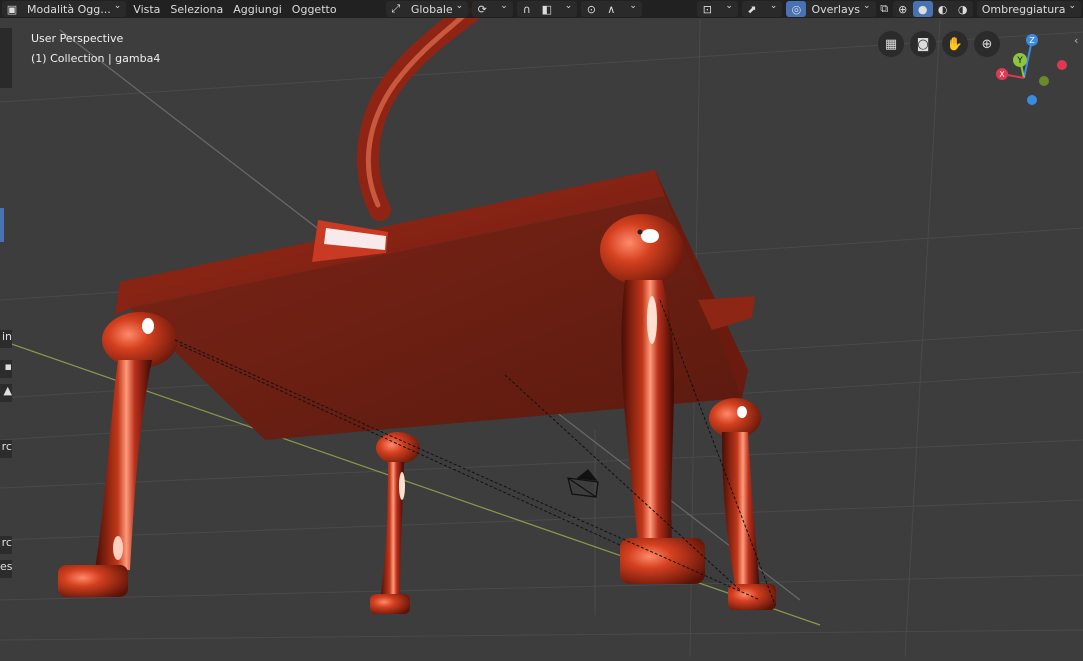 Image resolution: width=1083 pixels, height=661 pixels. What do you see at coordinates (396, 8) in the screenshot?
I see `transform-orientation-icon: ⤢` at bounding box center [396, 8].